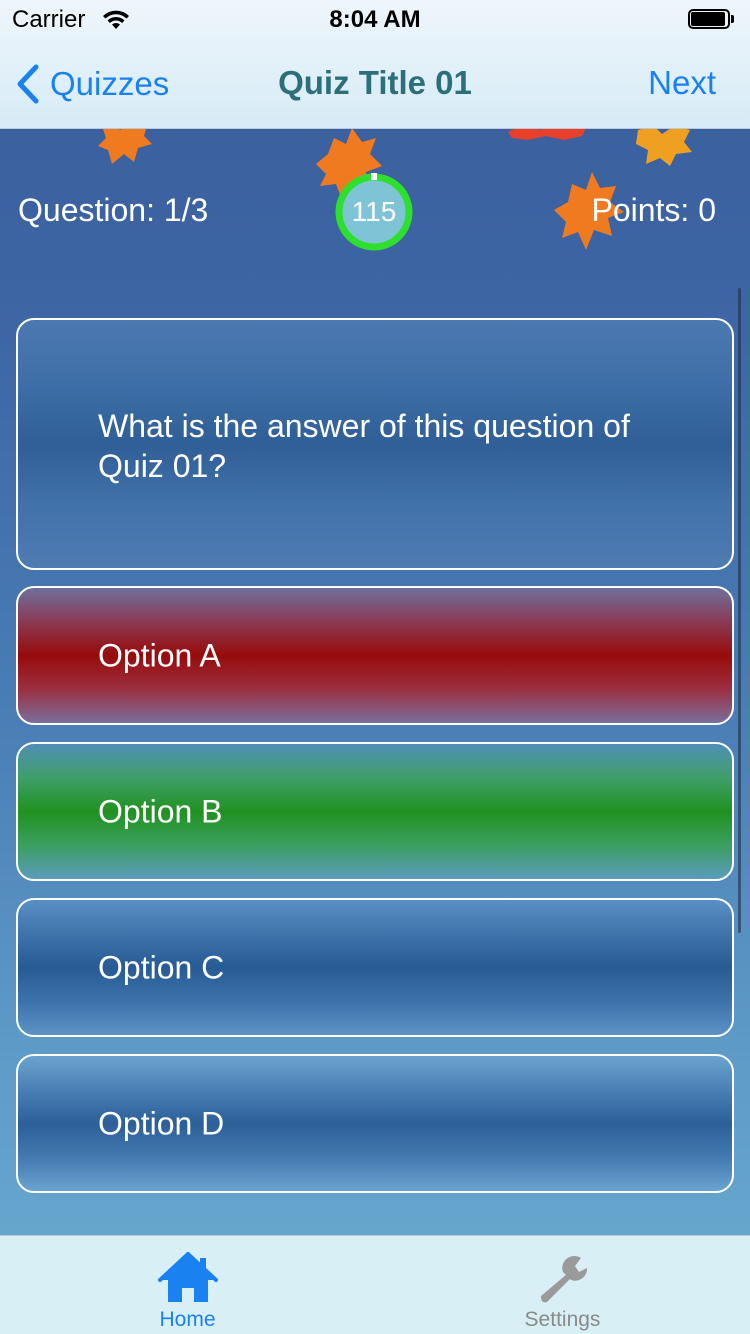 The width and height of the screenshot is (750, 1334). Describe the element at coordinates (113, 210) in the screenshot. I see `question-counter: Question: 1/3` at that location.